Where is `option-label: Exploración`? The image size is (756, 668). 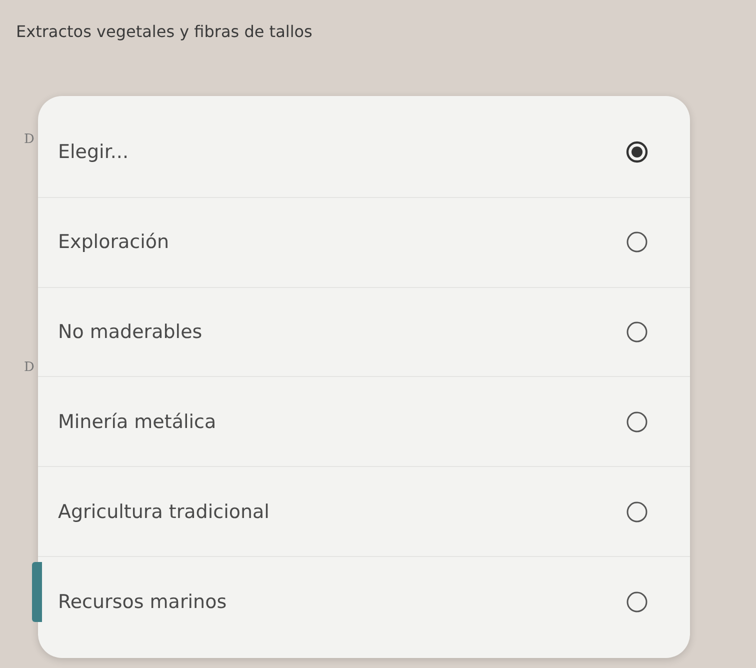
option-label: Exploración is located at coordinates (114, 242).